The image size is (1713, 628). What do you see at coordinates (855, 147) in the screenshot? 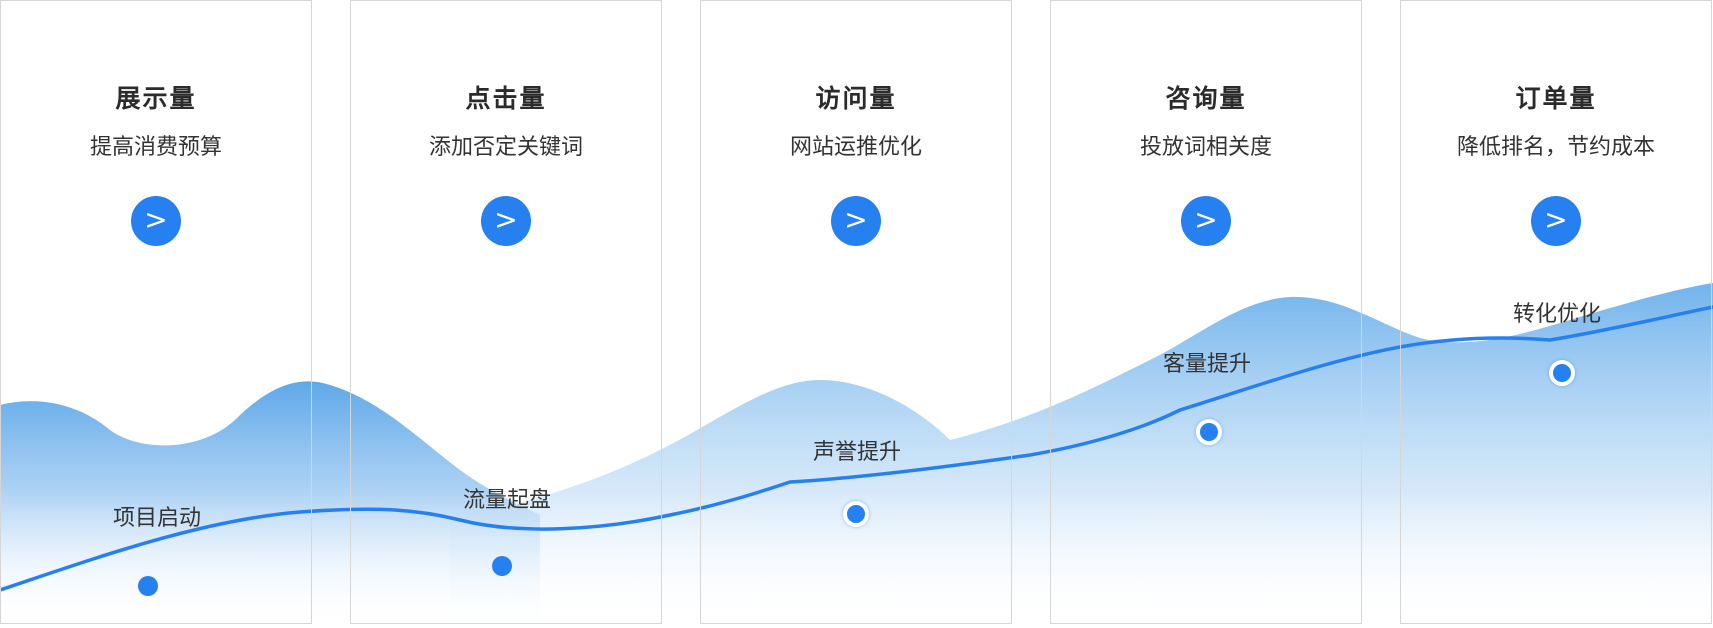
I see `card-subtitle: 网站运推优化` at bounding box center [855, 147].